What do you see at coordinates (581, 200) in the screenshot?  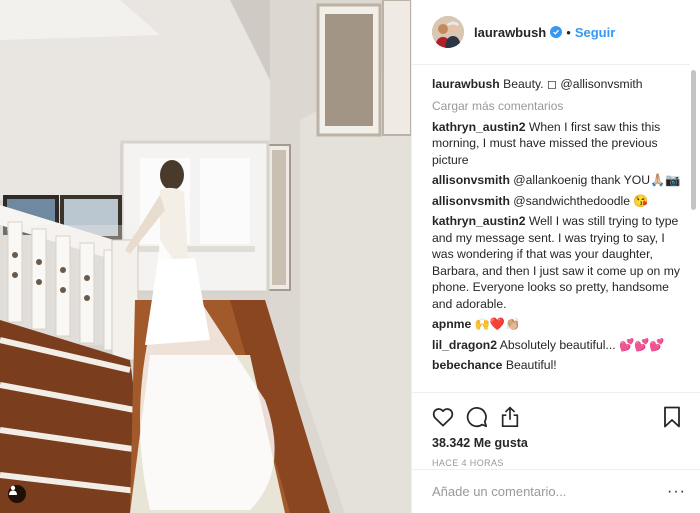 I see `comment-text: @sandwichthedoodle 😘` at bounding box center [581, 200].